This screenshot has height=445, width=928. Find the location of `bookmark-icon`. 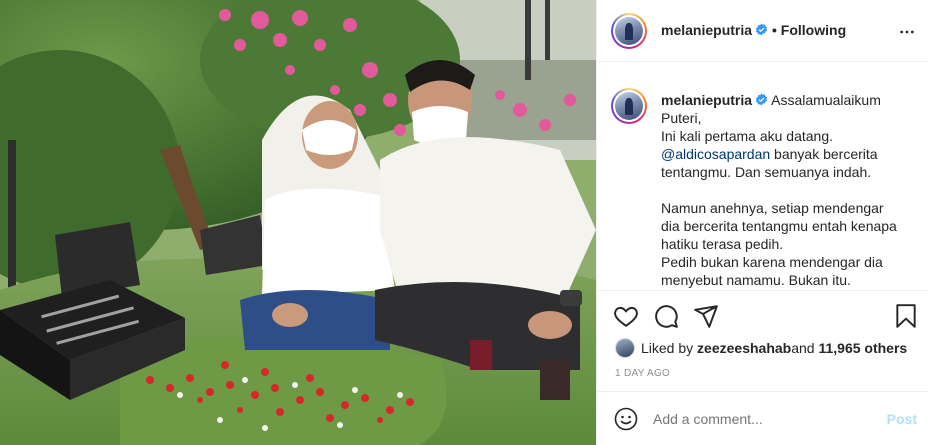

bookmark-icon is located at coordinates (906, 316).